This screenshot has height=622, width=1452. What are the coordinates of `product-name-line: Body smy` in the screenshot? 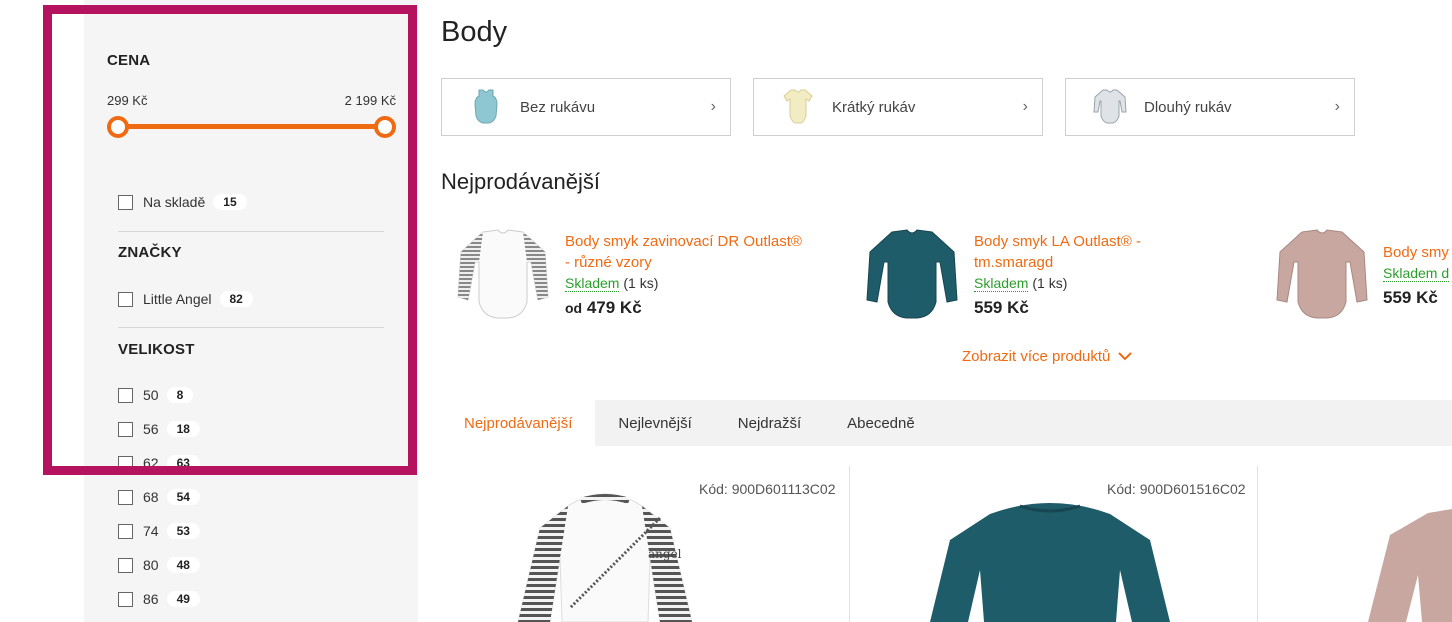 It's located at (1416, 252).